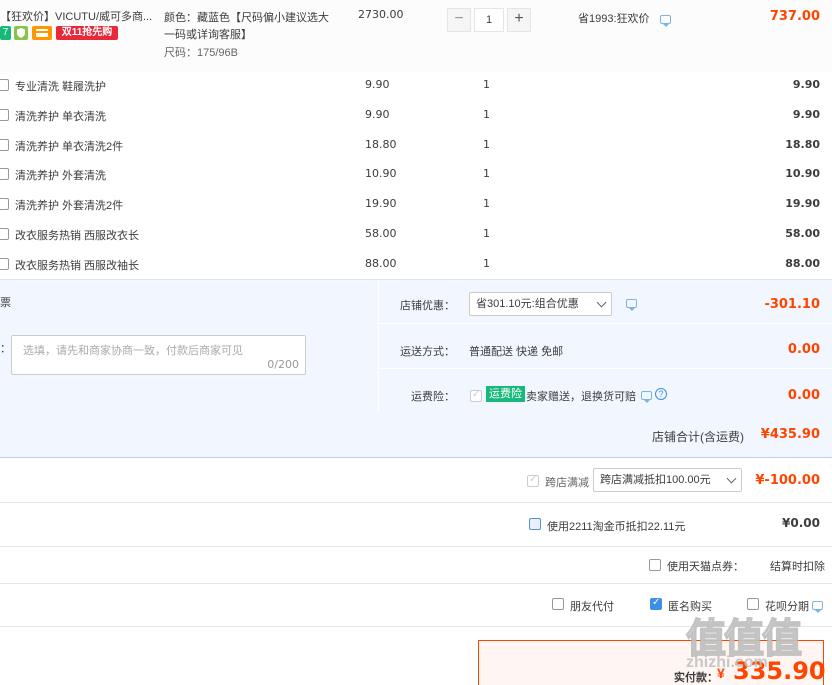 Image resolution: width=832 pixels, height=685 pixels. What do you see at coordinates (42, 33) in the screenshot?
I see `badge-card-icon` at bounding box center [42, 33].